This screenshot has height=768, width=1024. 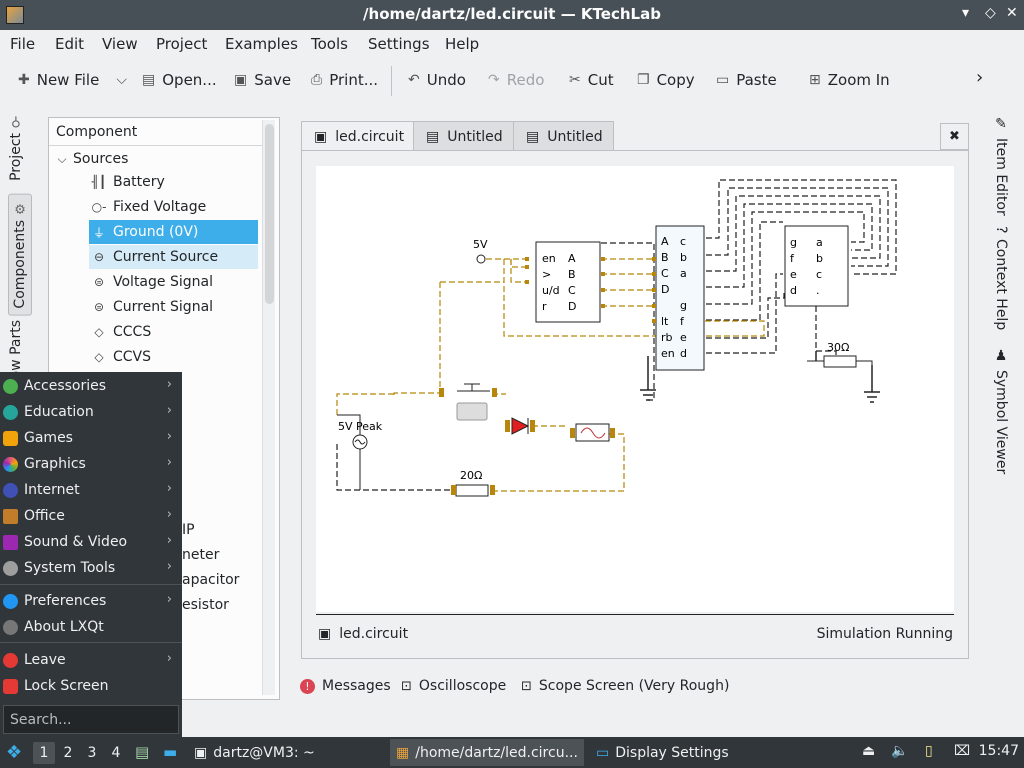 What do you see at coordinates (200, 555) in the screenshot?
I see `component-partial-2: neter` at bounding box center [200, 555].